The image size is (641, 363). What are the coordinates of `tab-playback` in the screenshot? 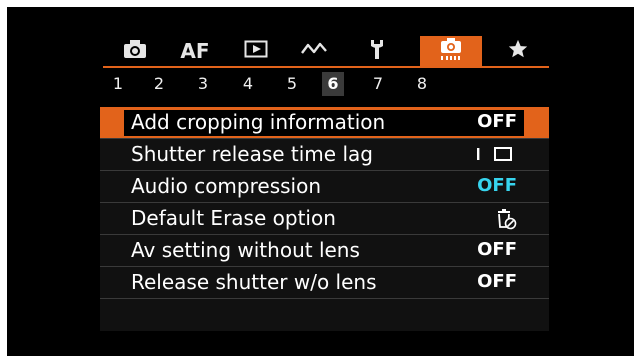 It's located at (256, 51).